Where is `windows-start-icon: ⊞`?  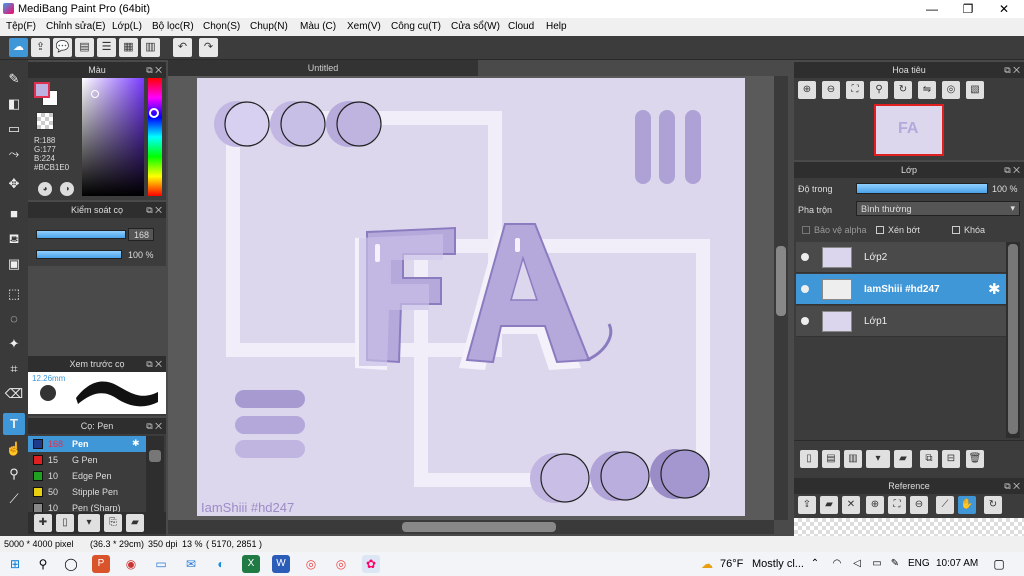
windows-start-icon: ⊞ is located at coordinates (15, 564).